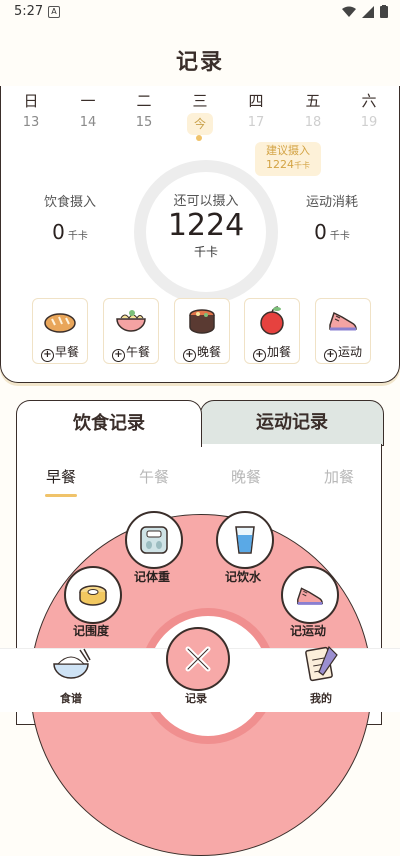  What do you see at coordinates (322, 663) in the screenshot?
I see `notebook-icon` at bounding box center [322, 663].